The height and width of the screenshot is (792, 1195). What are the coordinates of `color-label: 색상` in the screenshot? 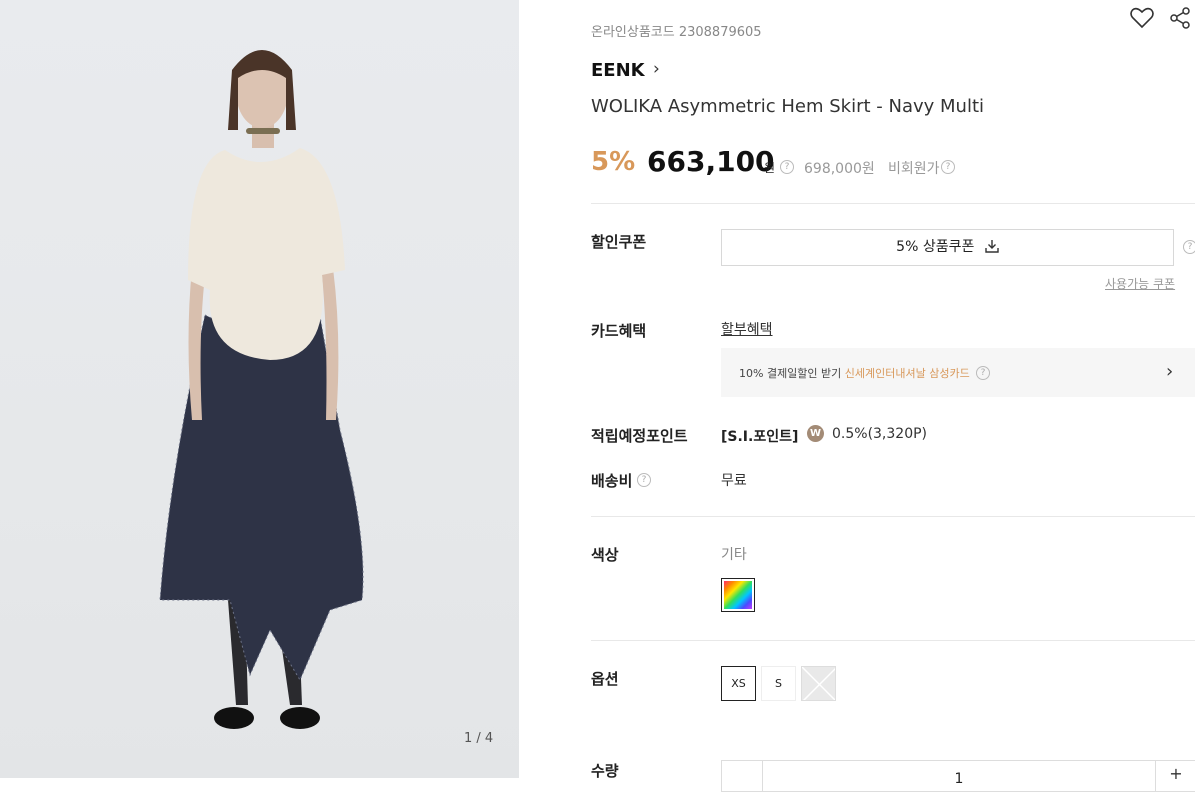 It's located at (605, 555).